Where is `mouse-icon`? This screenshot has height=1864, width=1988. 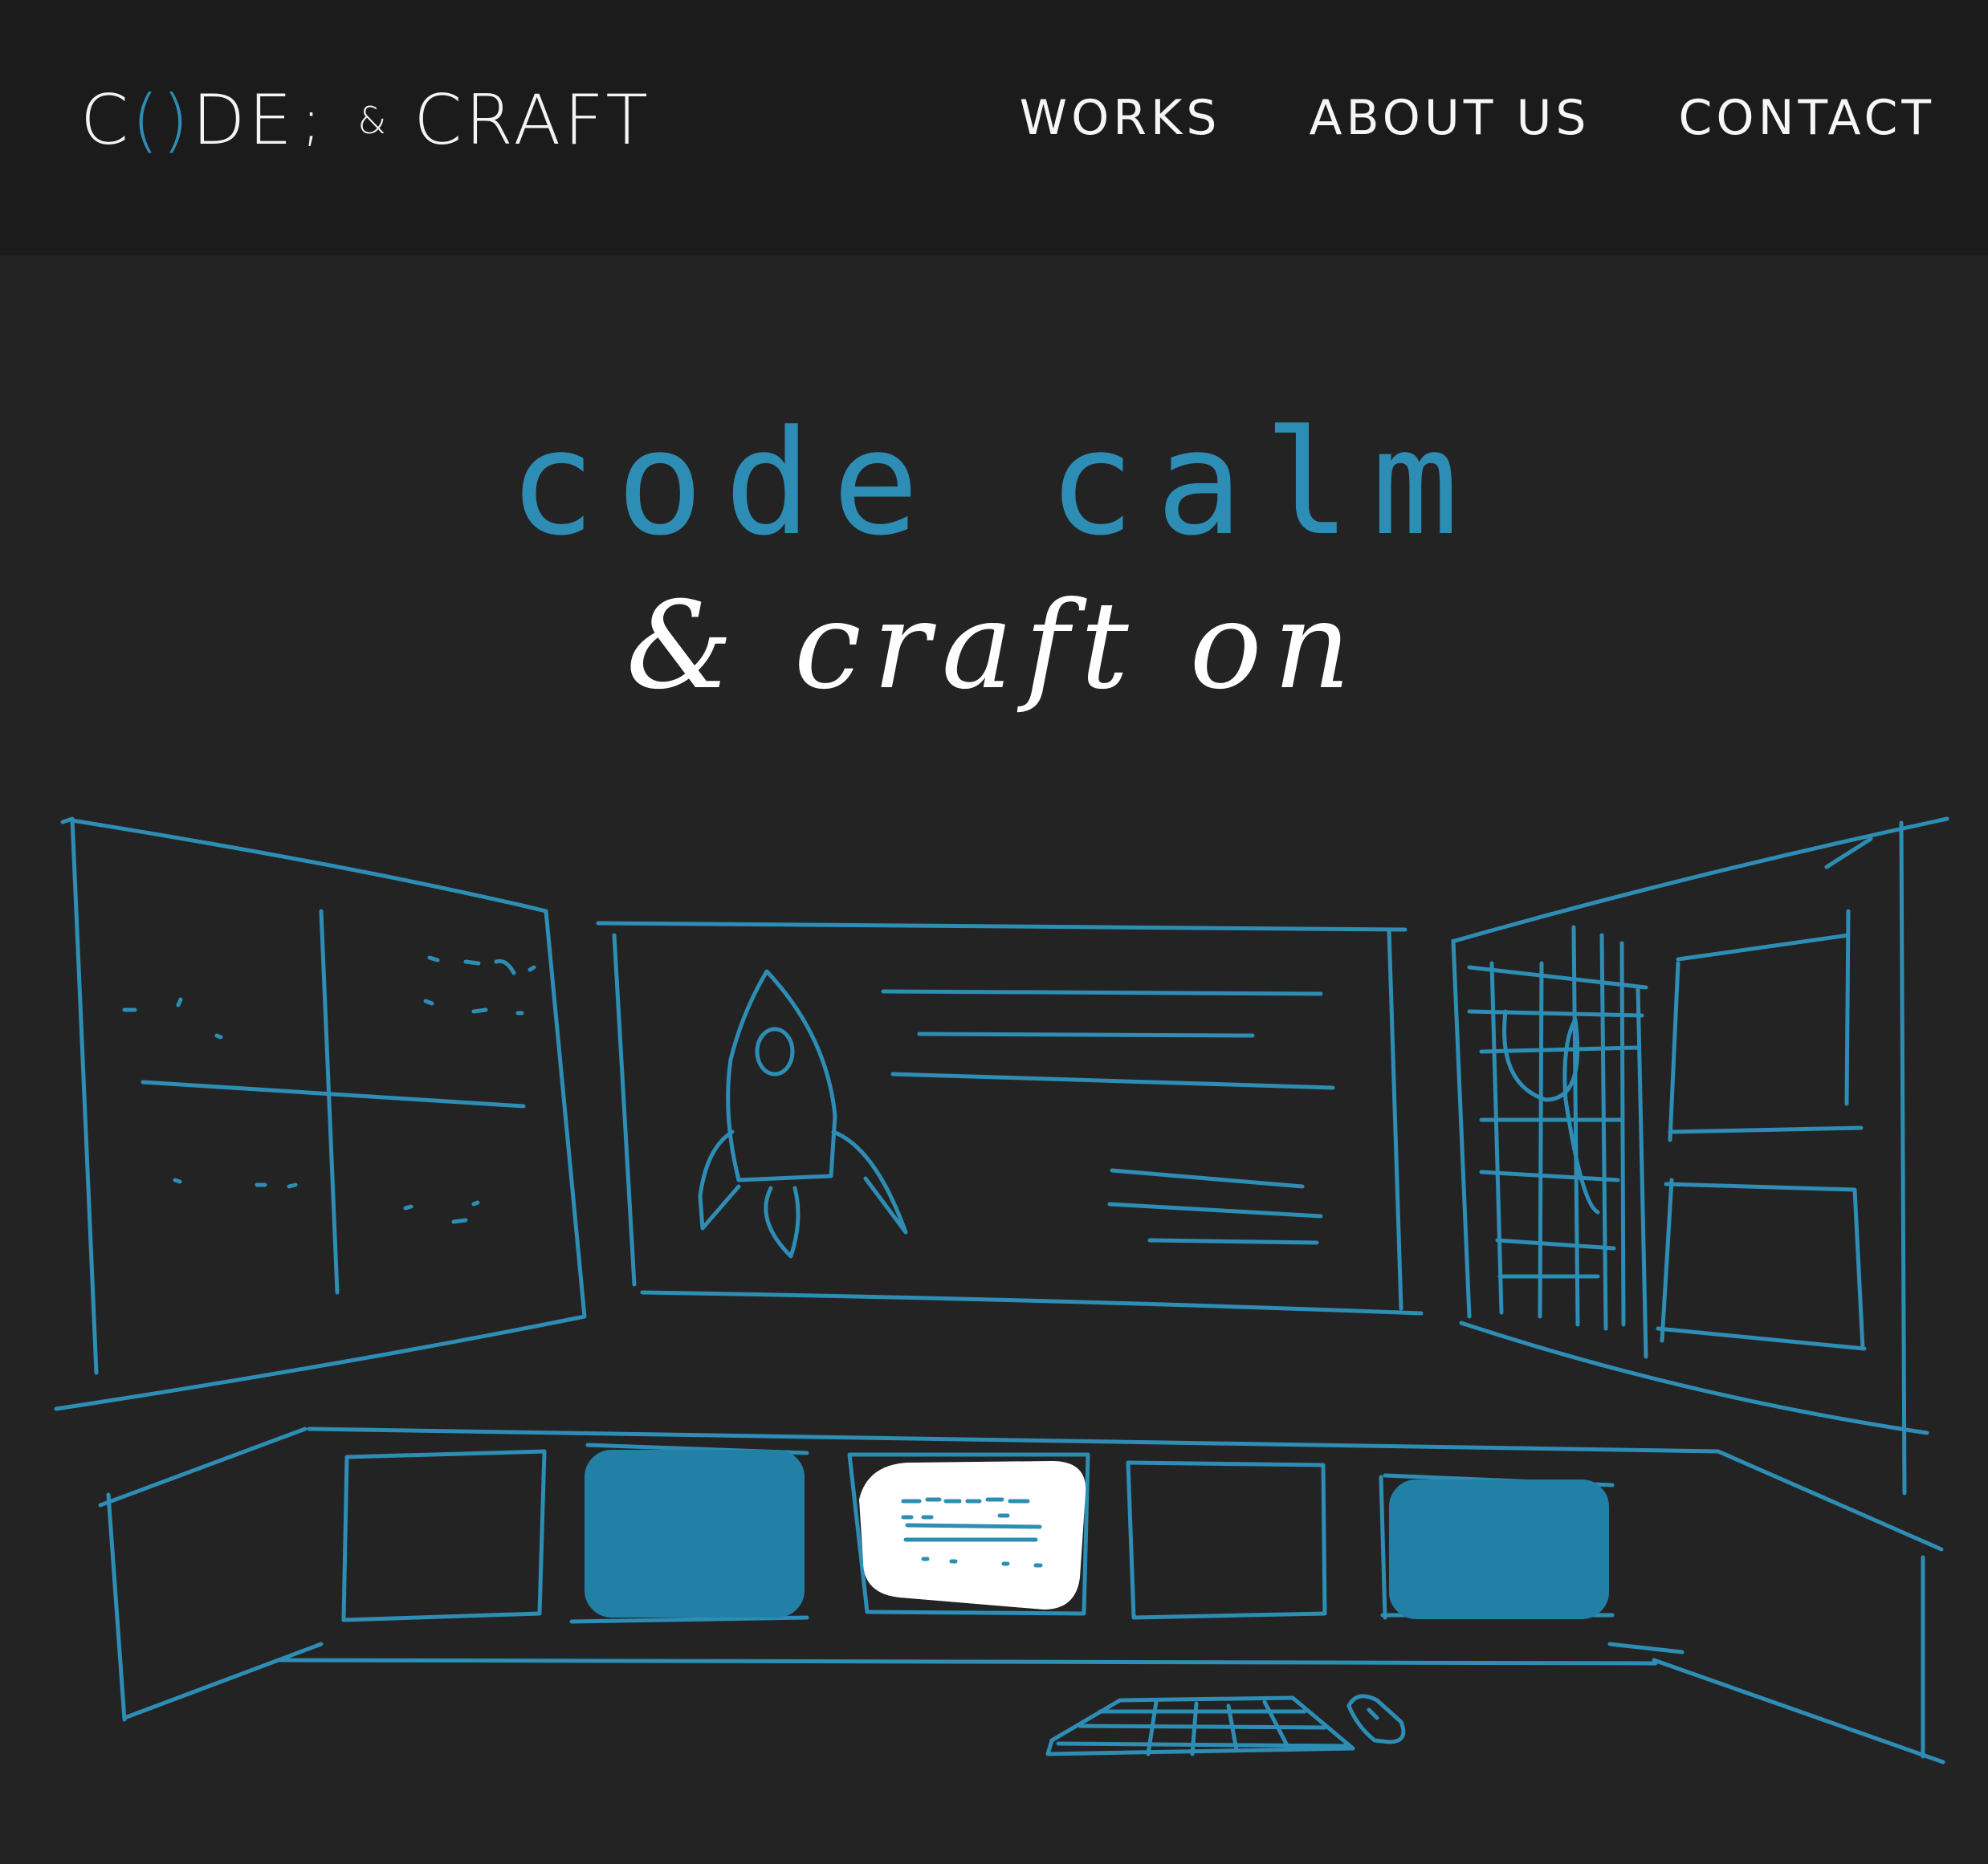
mouse-icon is located at coordinates (1376, 1719).